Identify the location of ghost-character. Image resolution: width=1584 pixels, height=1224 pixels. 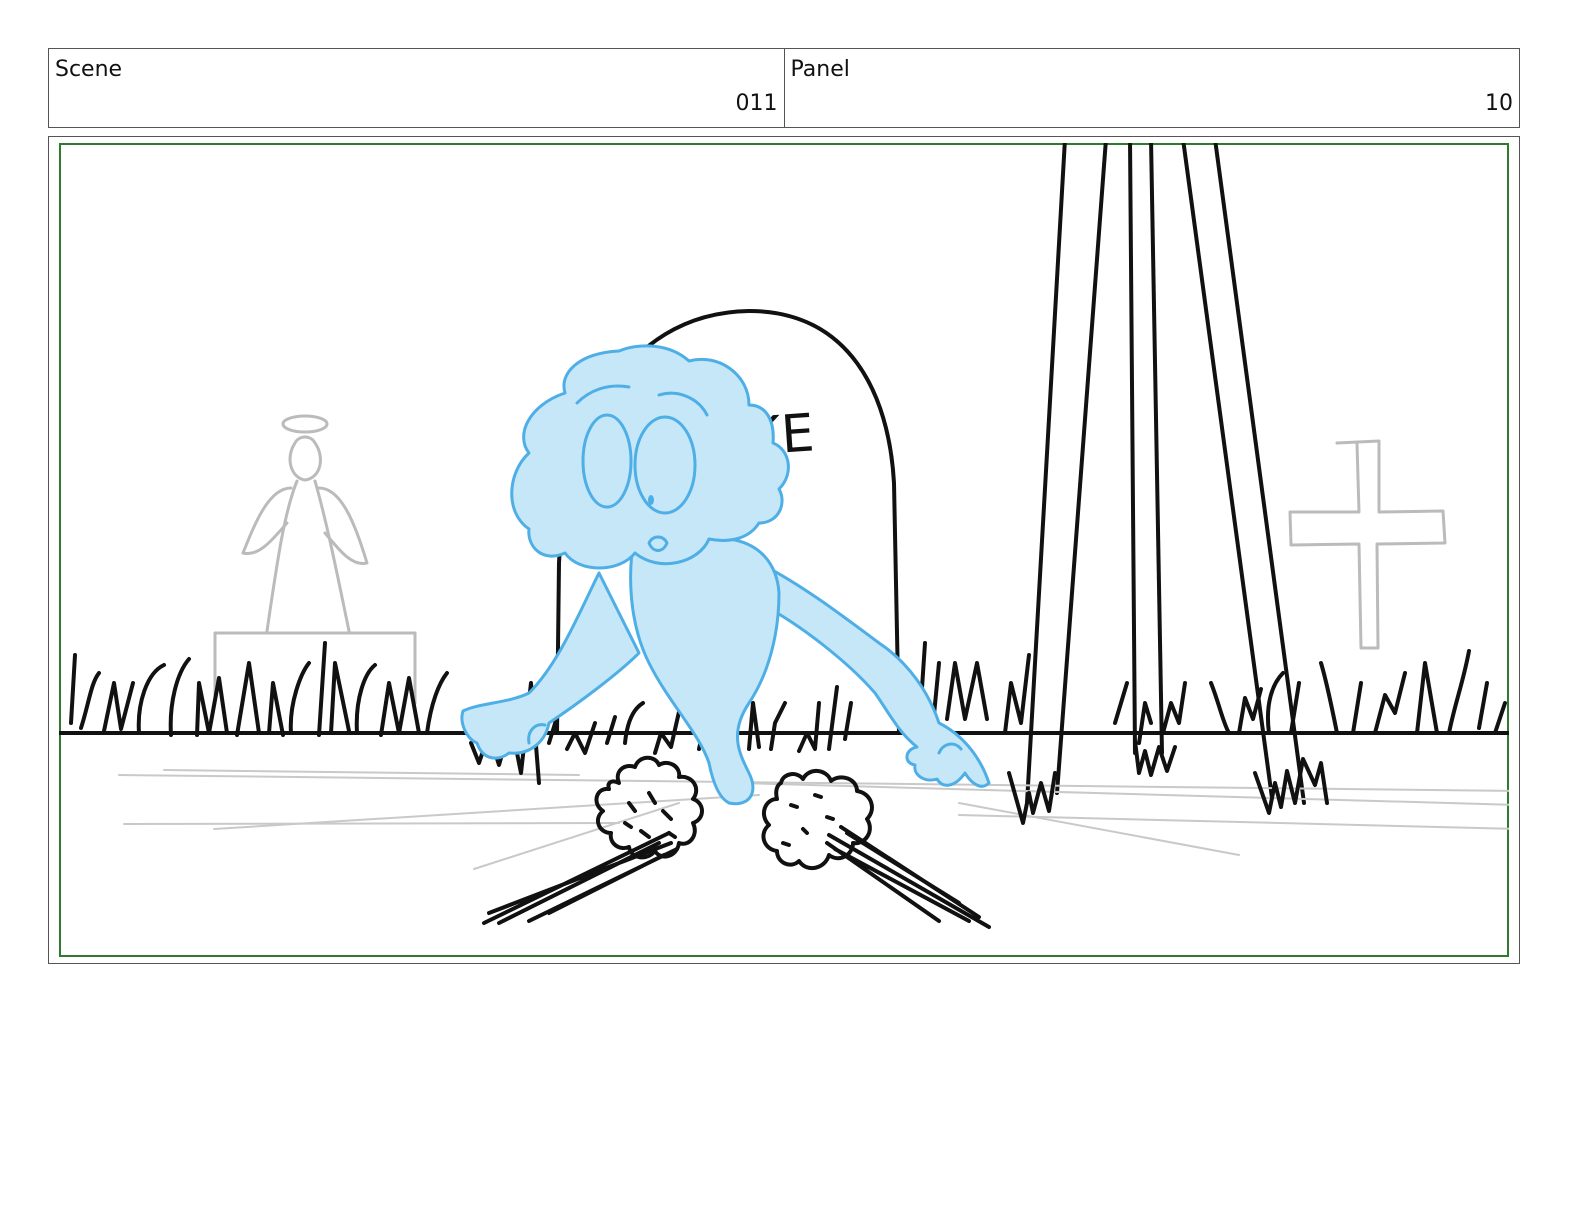
(725, 575).